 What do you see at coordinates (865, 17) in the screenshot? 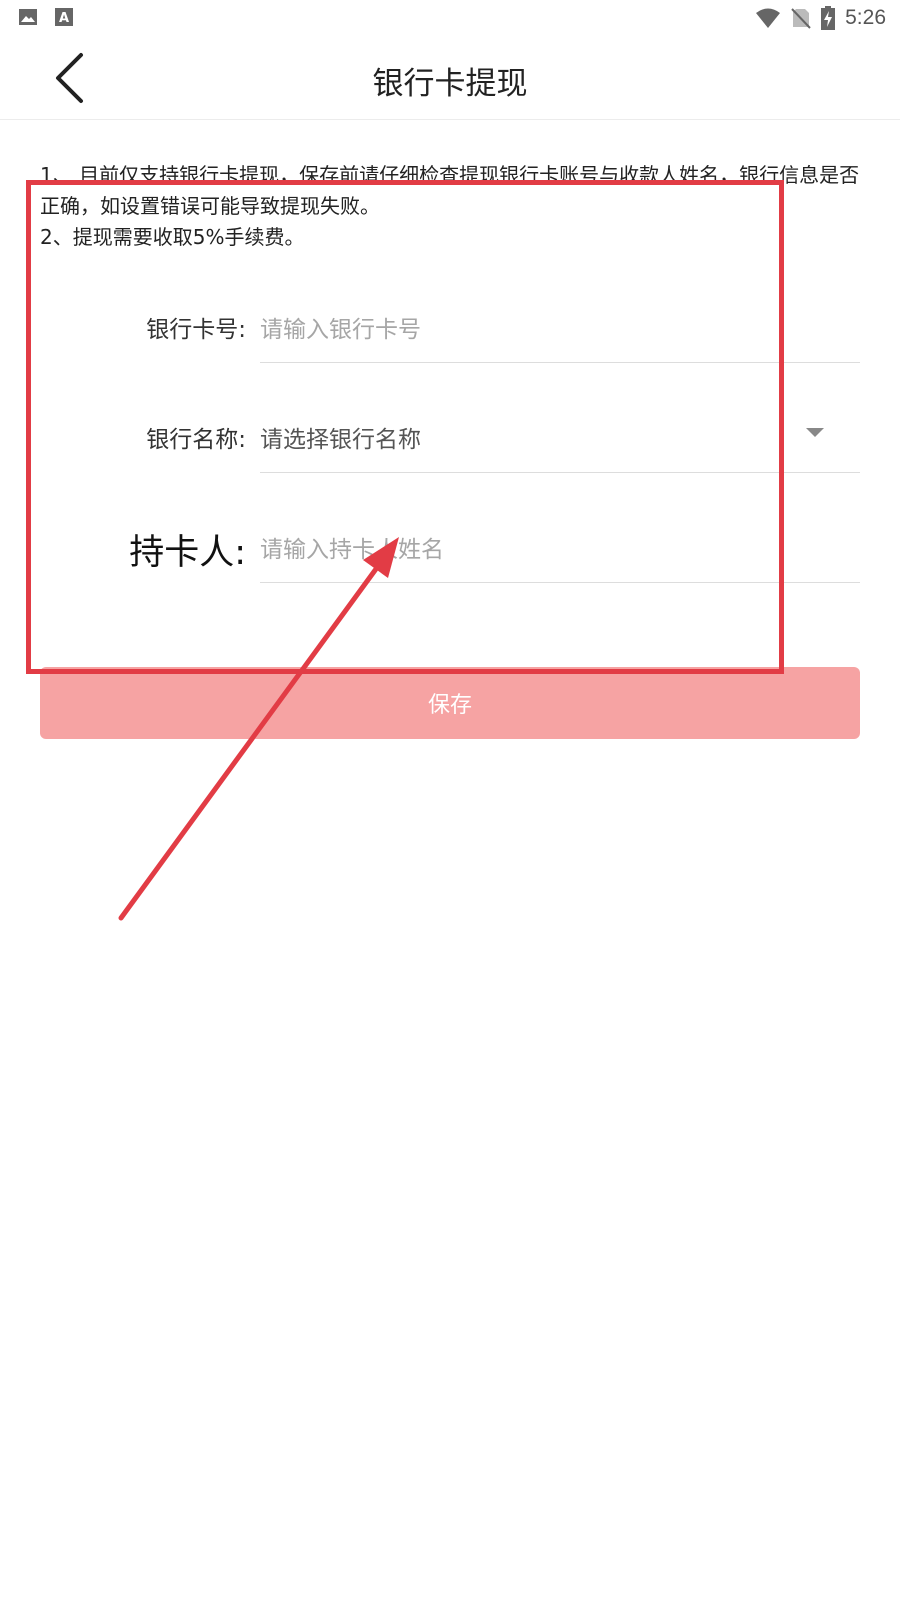
I see `status-time: 5:26` at bounding box center [865, 17].